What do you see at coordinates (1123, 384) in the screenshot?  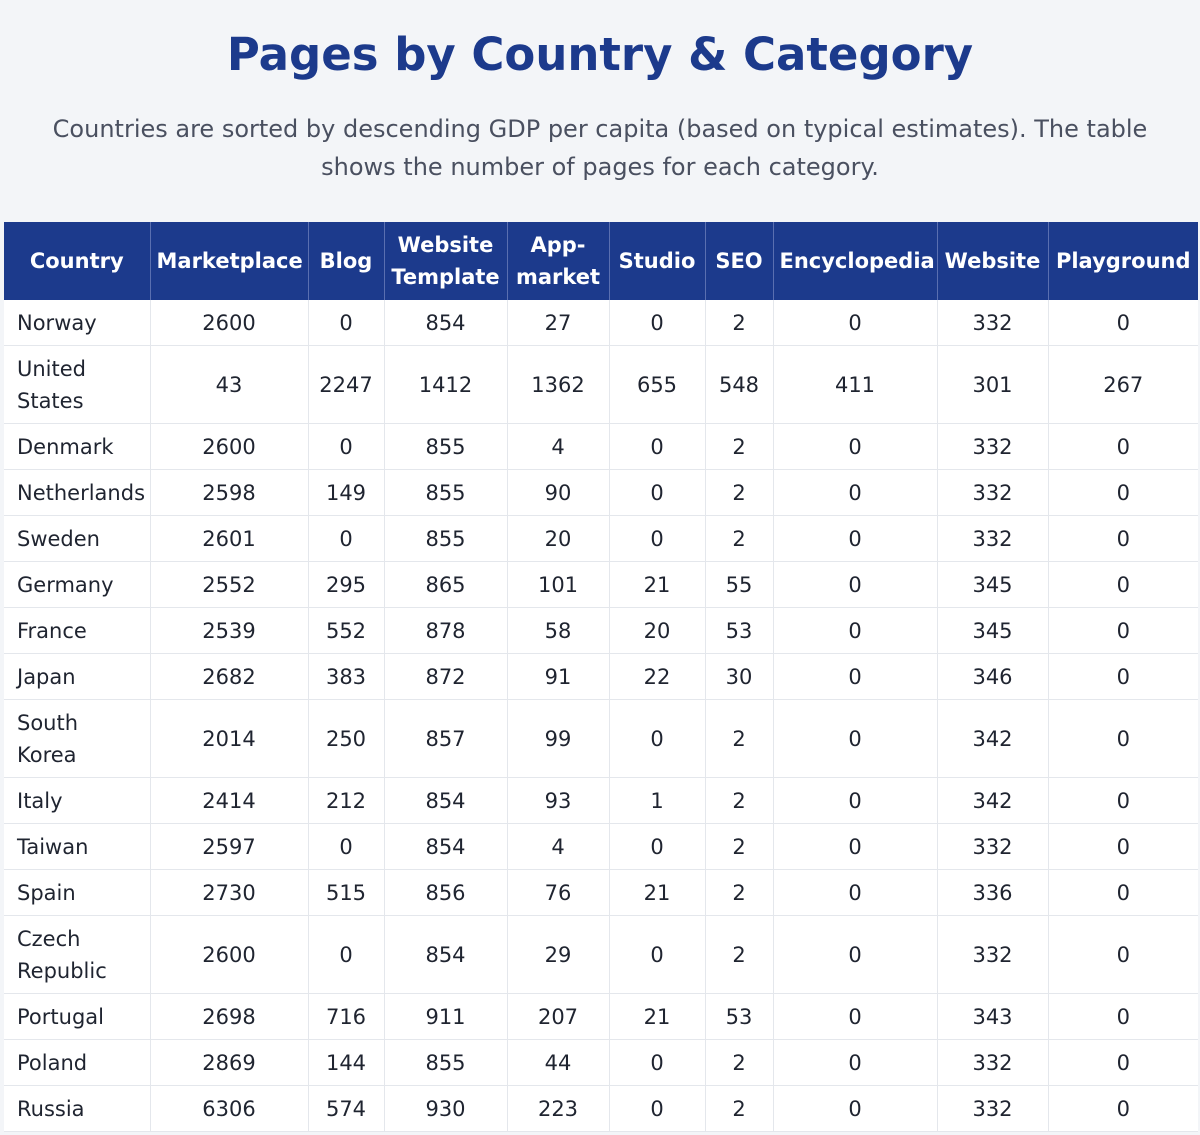 I see `count-cell: 267` at bounding box center [1123, 384].